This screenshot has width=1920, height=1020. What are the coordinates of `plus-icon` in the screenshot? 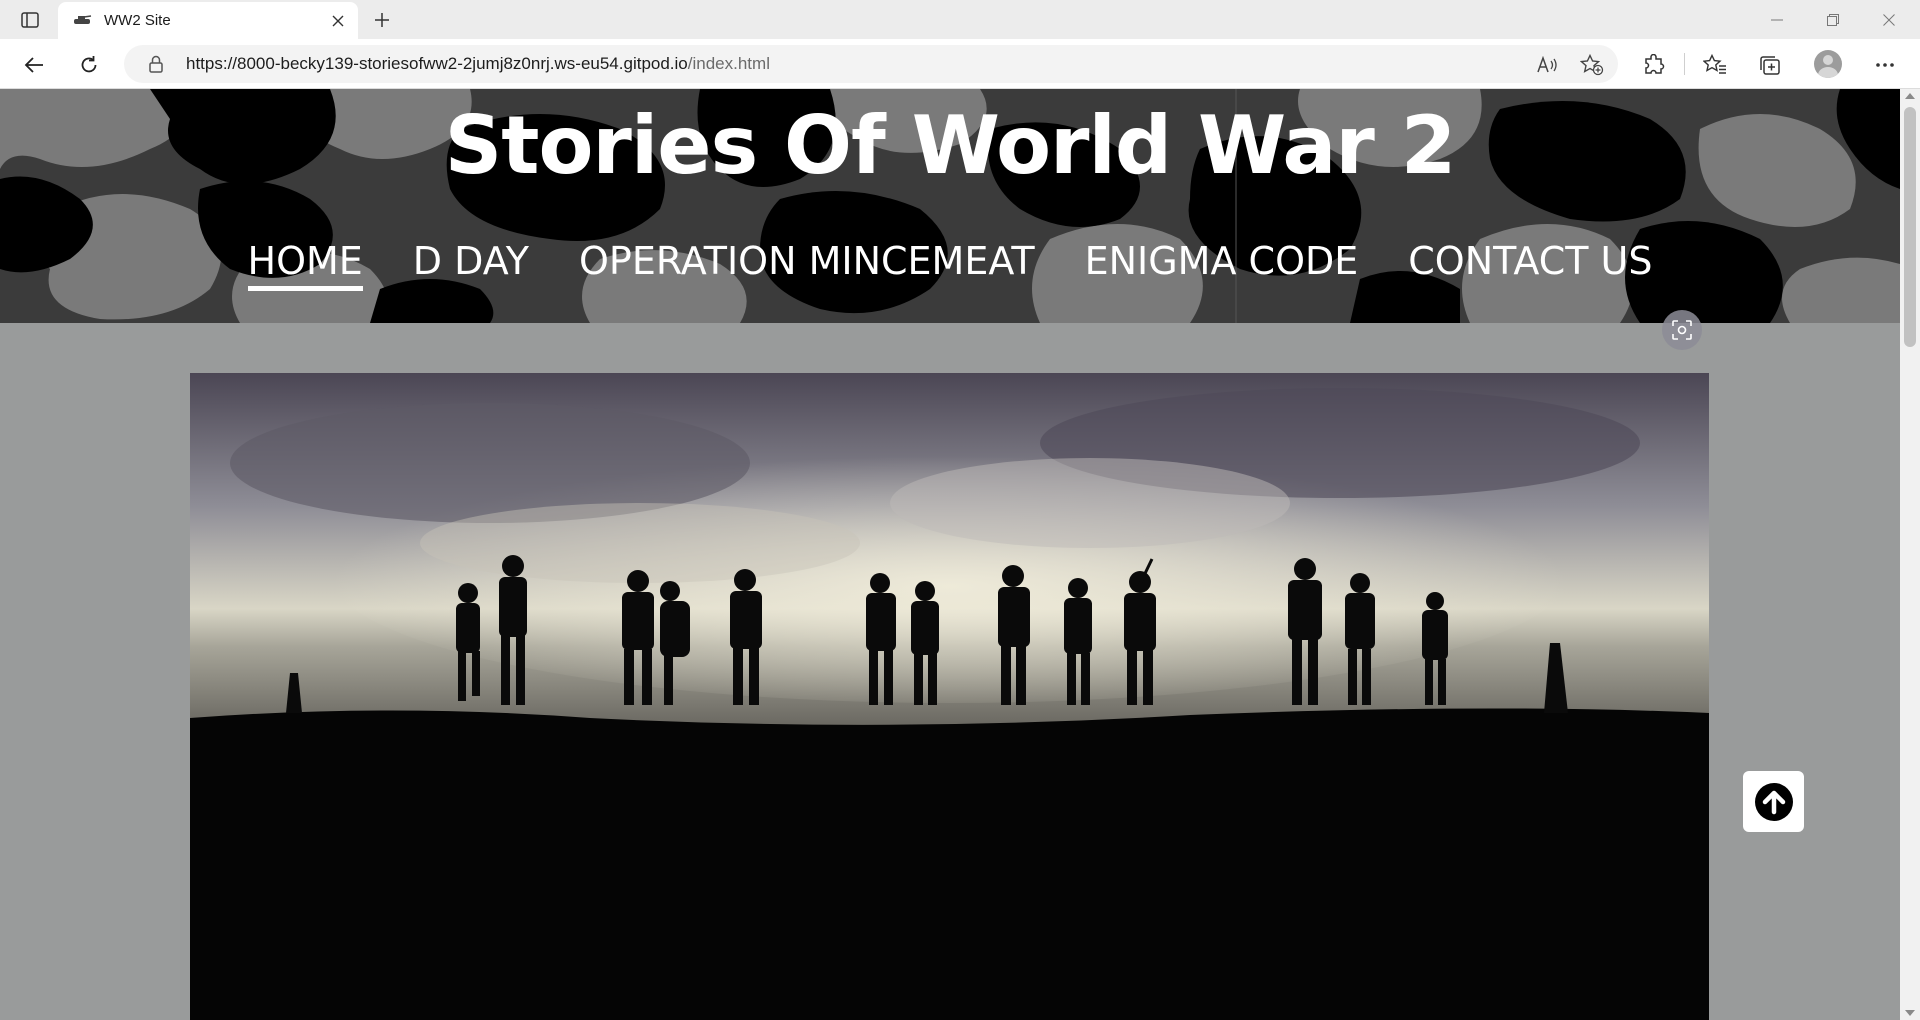 It's located at (382, 20).